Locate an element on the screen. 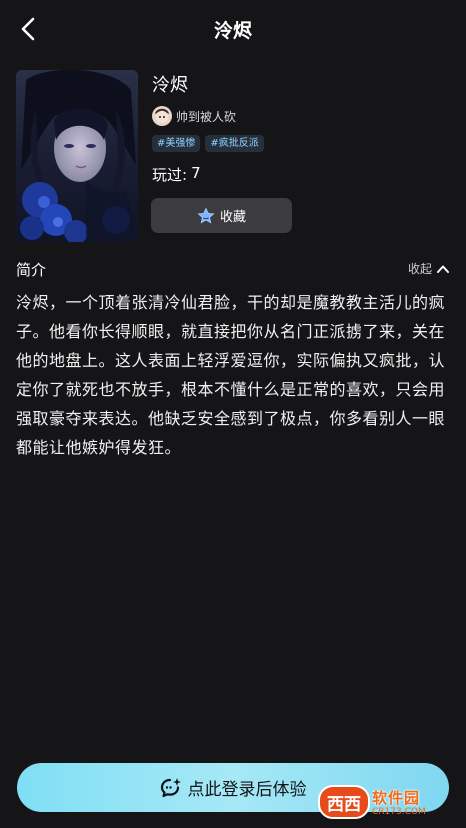 Image resolution: width=466 pixels, height=828 pixels. collapse-toggle: 收起 is located at coordinates (429, 268).